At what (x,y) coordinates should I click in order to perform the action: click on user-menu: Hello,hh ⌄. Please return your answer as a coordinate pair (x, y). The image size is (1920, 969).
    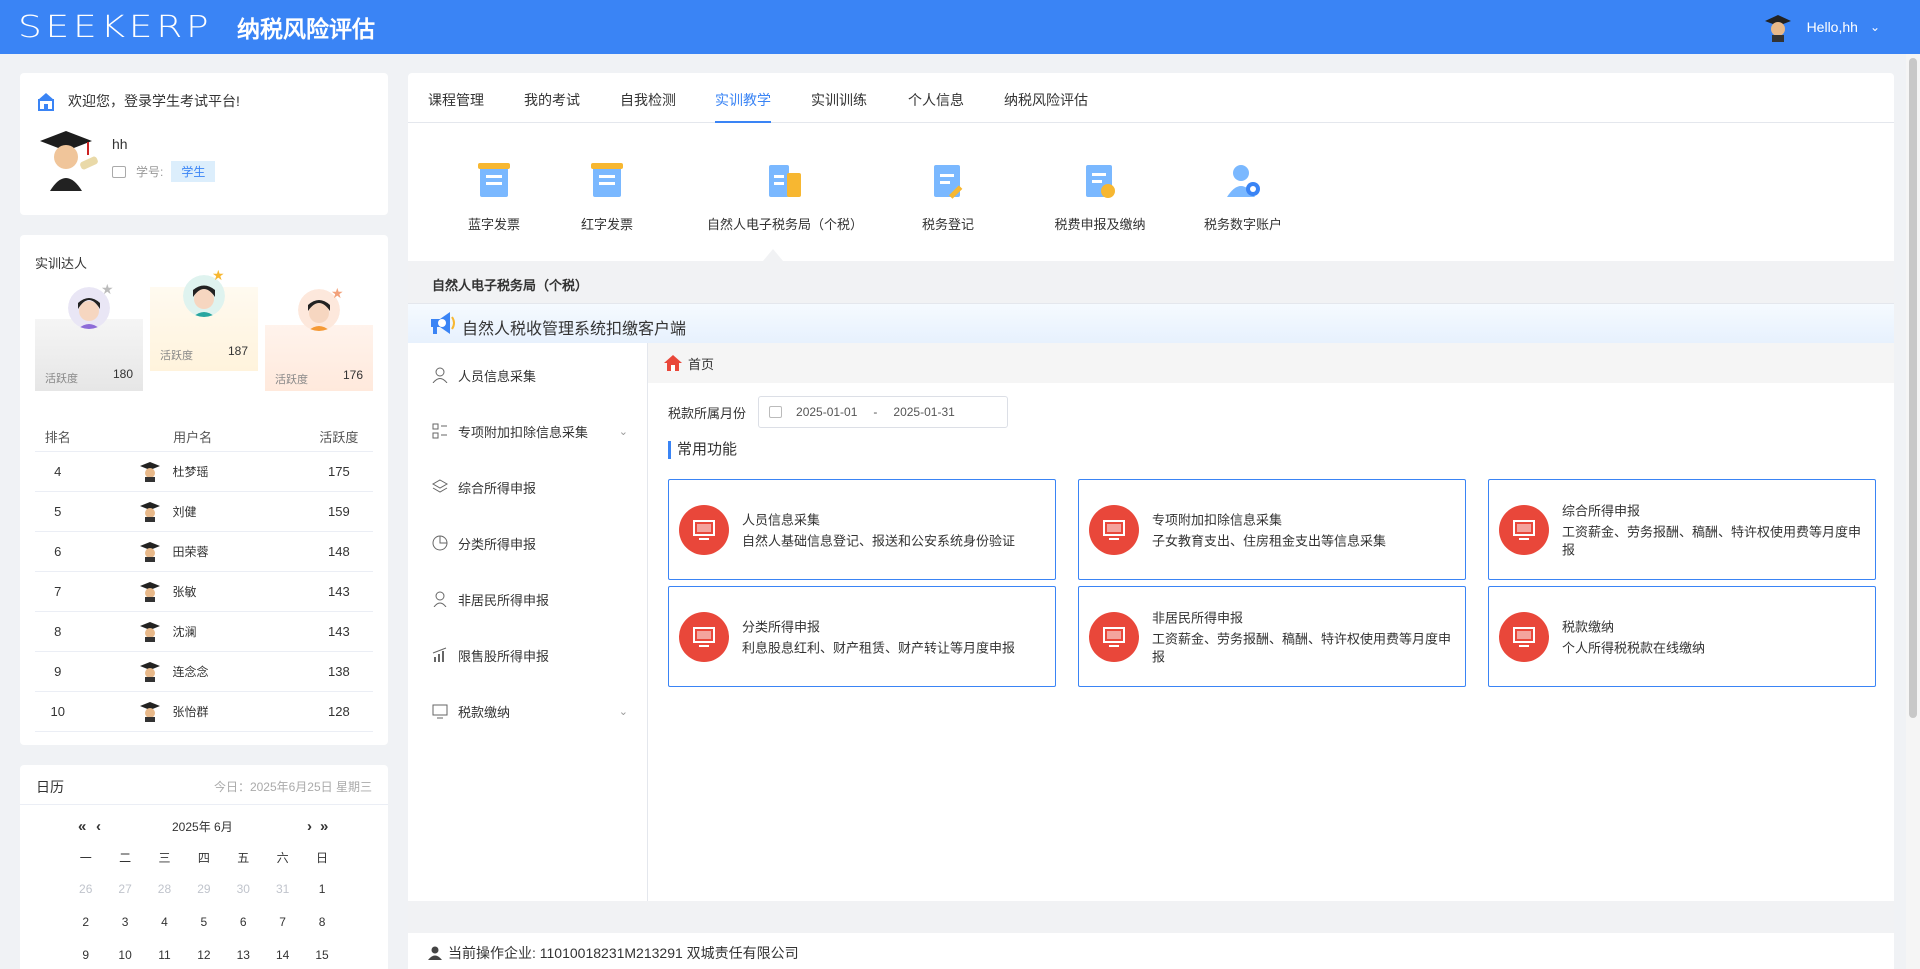
    Looking at the image, I should click on (1821, 27).